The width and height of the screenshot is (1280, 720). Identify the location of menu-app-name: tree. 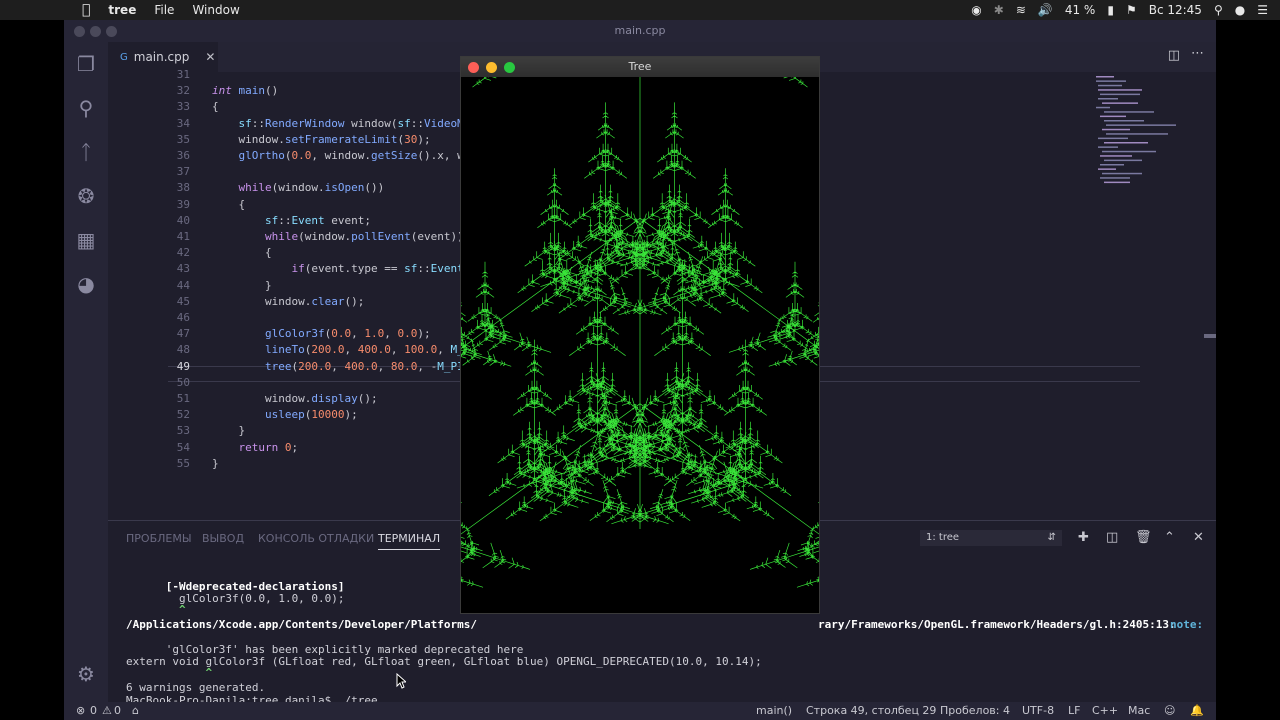
(122, 10).